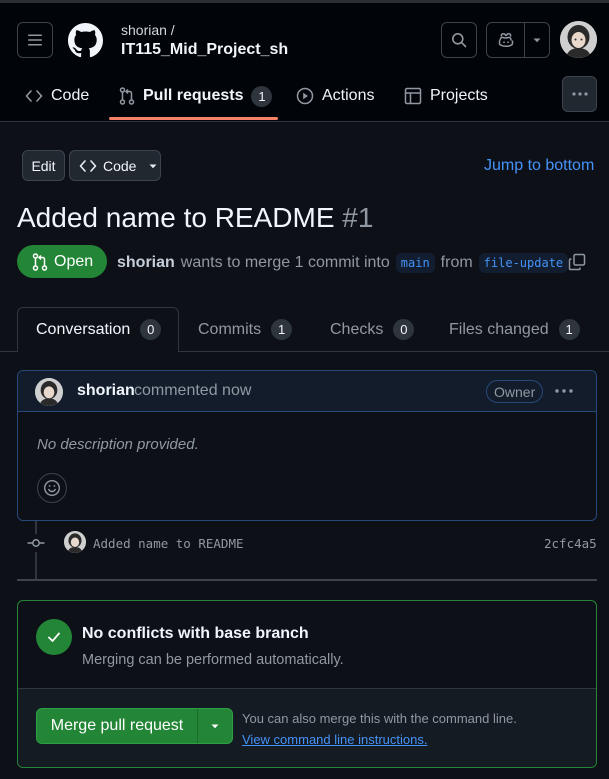  Describe the element at coordinates (85, 40) in the screenshot. I see `github-logo-icon` at that location.